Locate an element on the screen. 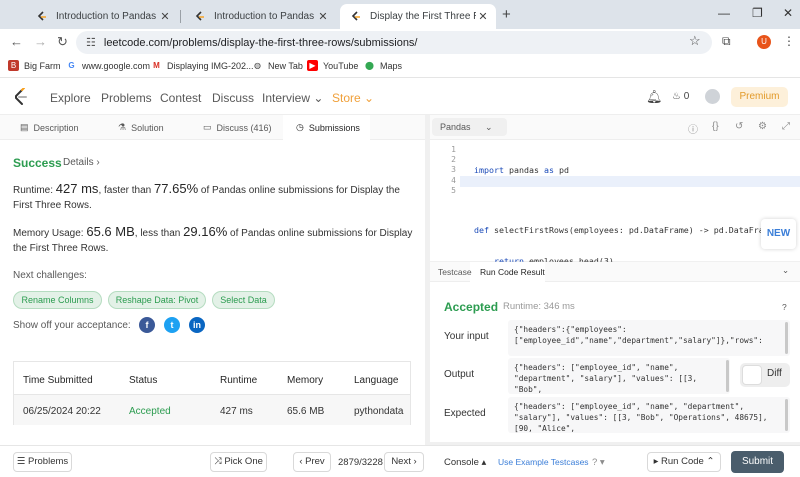 The width and height of the screenshot is (800, 477). nav-interview: Interview ⌄ is located at coordinates (292, 98).